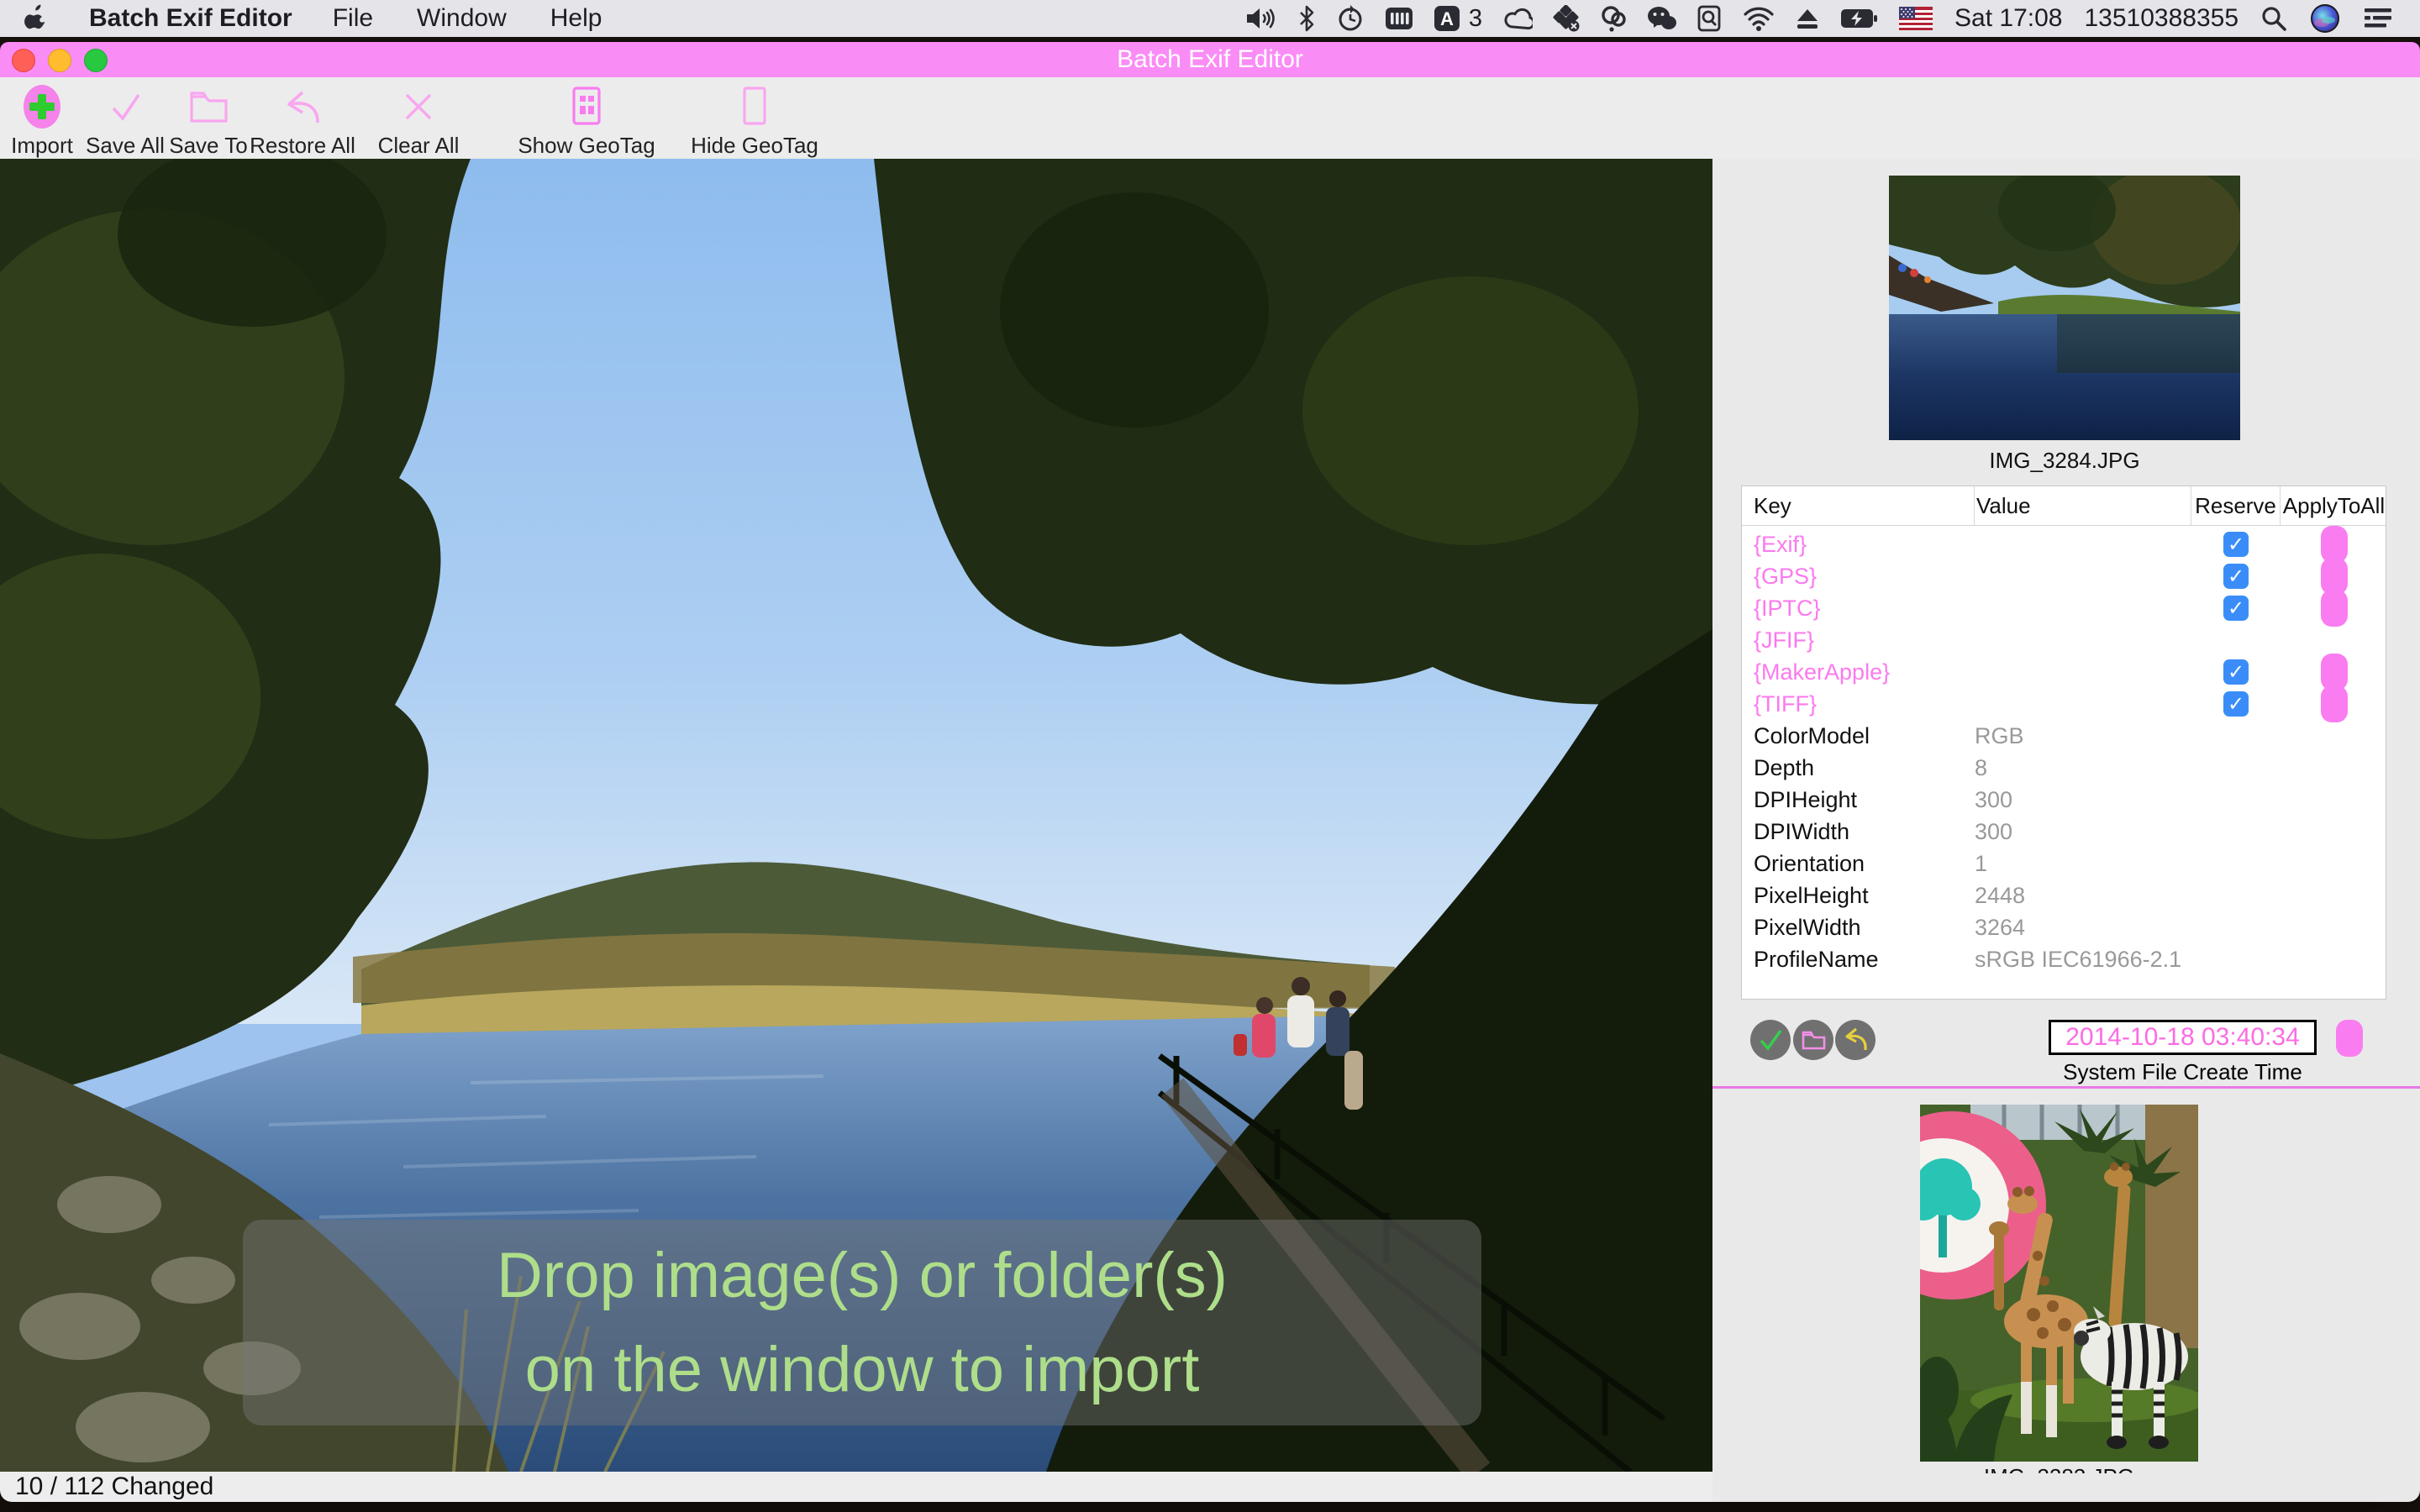 Image resolution: width=2420 pixels, height=1512 pixels. What do you see at coordinates (1811, 895) in the screenshot?
I see `row-key: PixelHeight` at bounding box center [1811, 895].